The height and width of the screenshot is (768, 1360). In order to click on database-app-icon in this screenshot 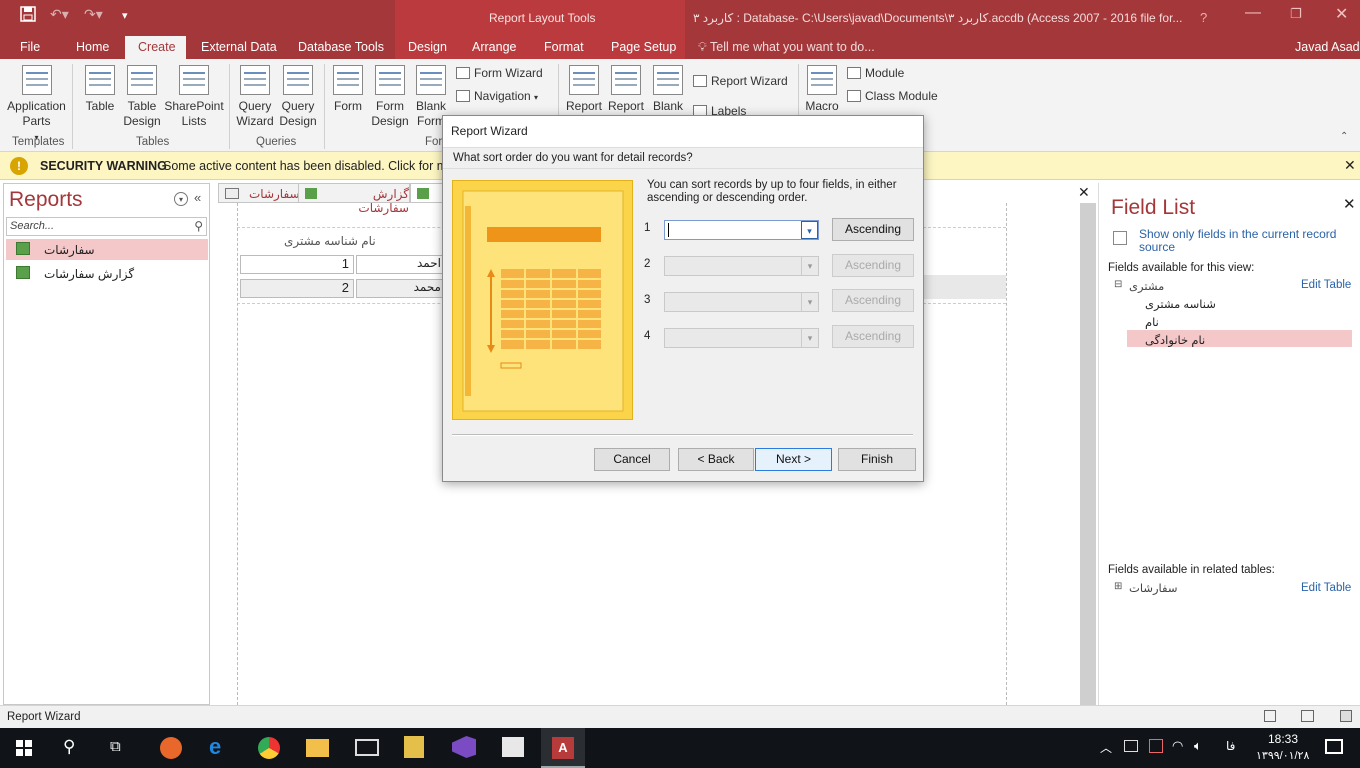, I will do `click(414, 747)`.